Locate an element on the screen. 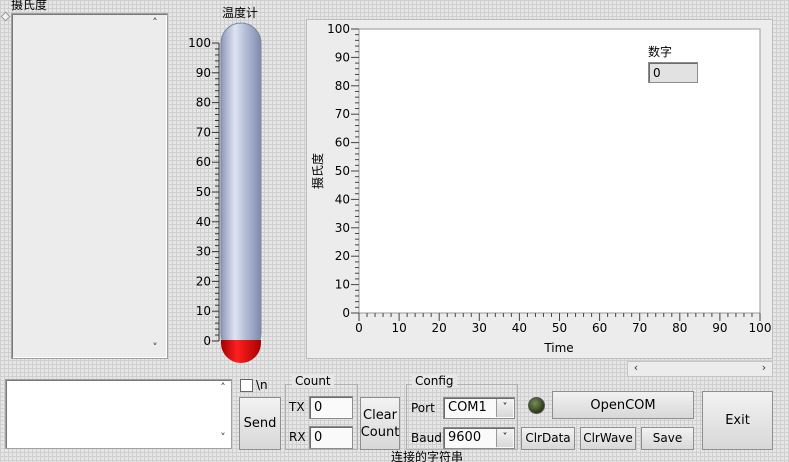  thermometer-tick-label: 80 is located at coordinates (203, 103).